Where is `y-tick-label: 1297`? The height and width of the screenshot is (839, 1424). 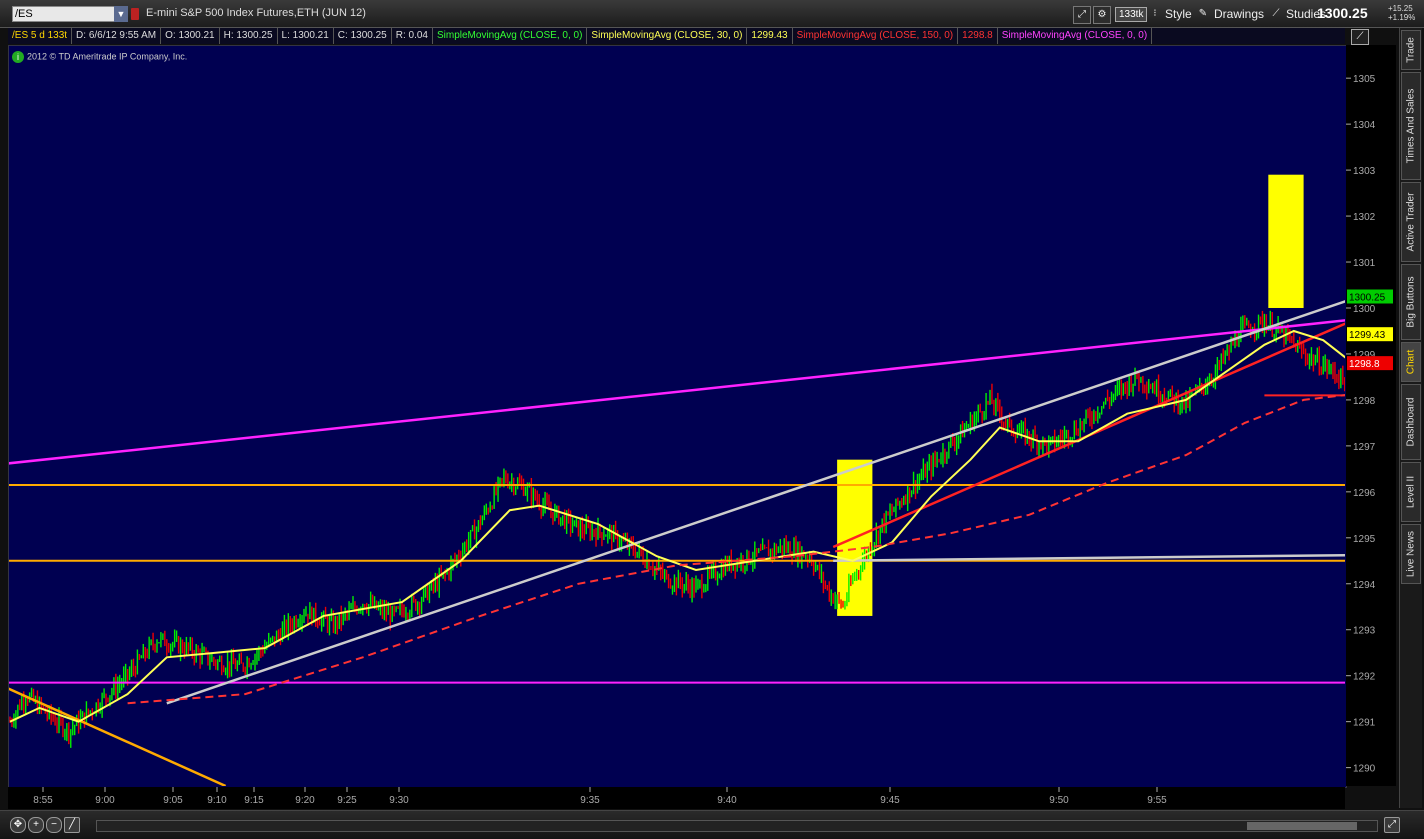 y-tick-label: 1297 is located at coordinates (1364, 447).